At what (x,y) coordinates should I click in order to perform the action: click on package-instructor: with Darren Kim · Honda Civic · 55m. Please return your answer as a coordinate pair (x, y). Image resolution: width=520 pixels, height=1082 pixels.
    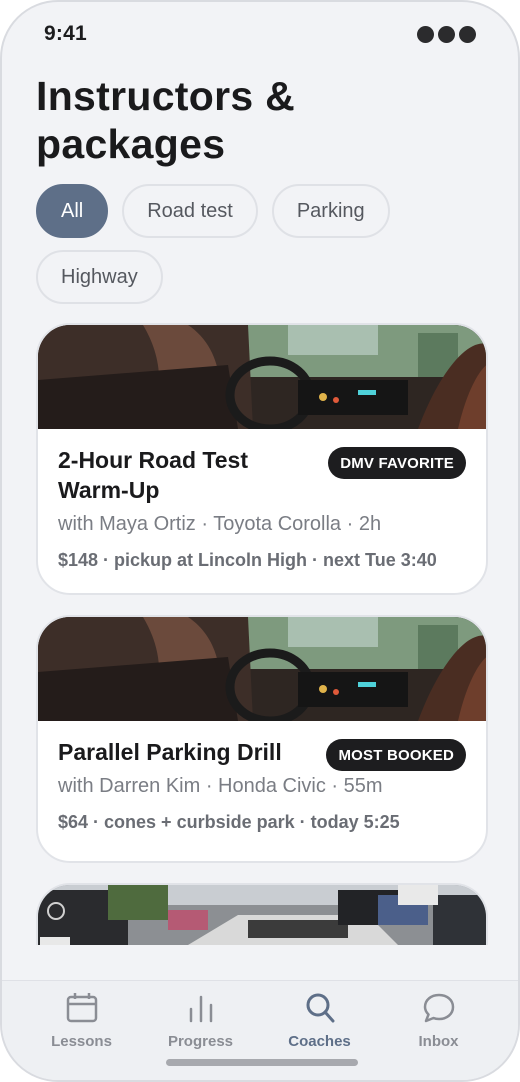
    Looking at the image, I should click on (220, 786).